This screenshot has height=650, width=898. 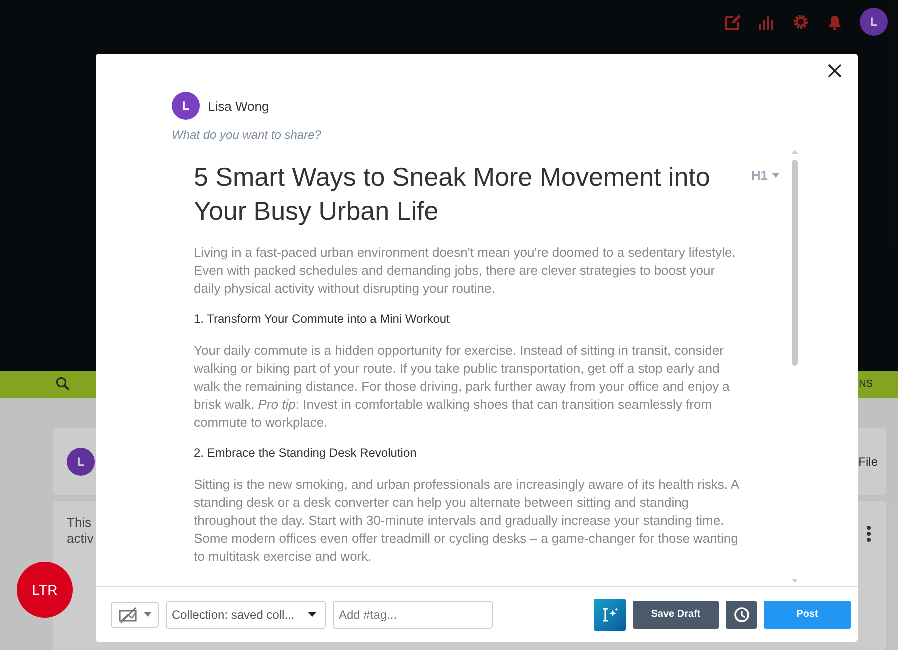 I want to click on bell-icon, so click(x=835, y=22).